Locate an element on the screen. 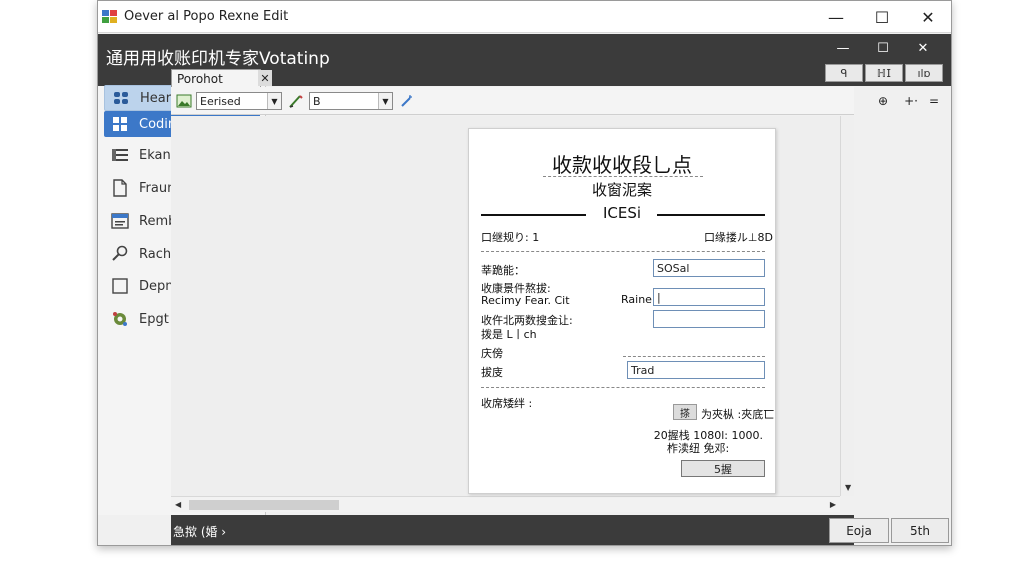  field1-label: 莘跪能： is located at coordinates (503, 270).